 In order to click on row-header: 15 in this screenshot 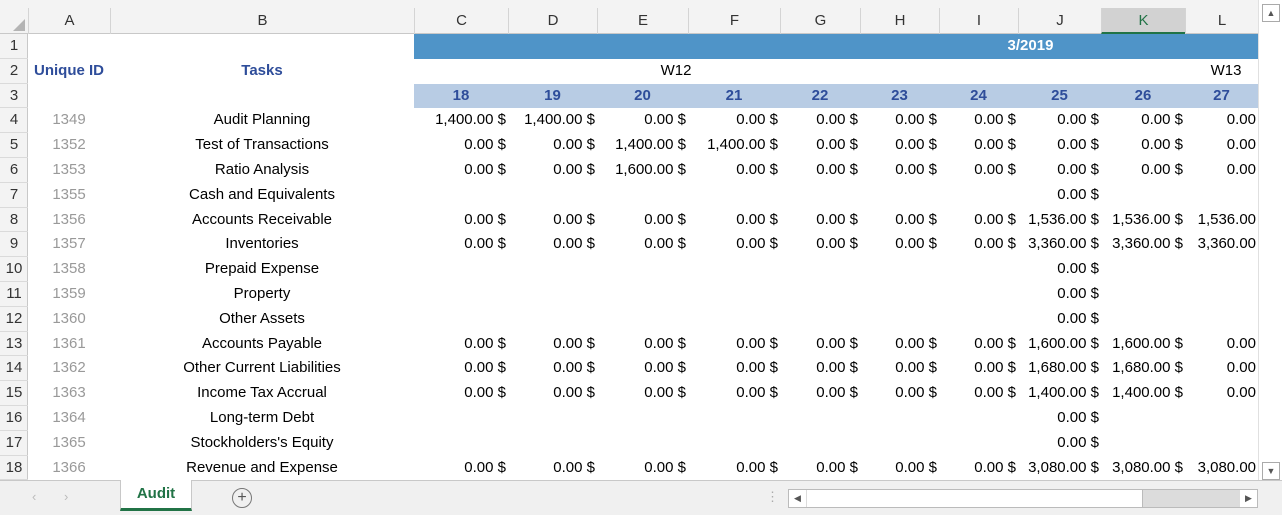, I will do `click(14, 393)`.